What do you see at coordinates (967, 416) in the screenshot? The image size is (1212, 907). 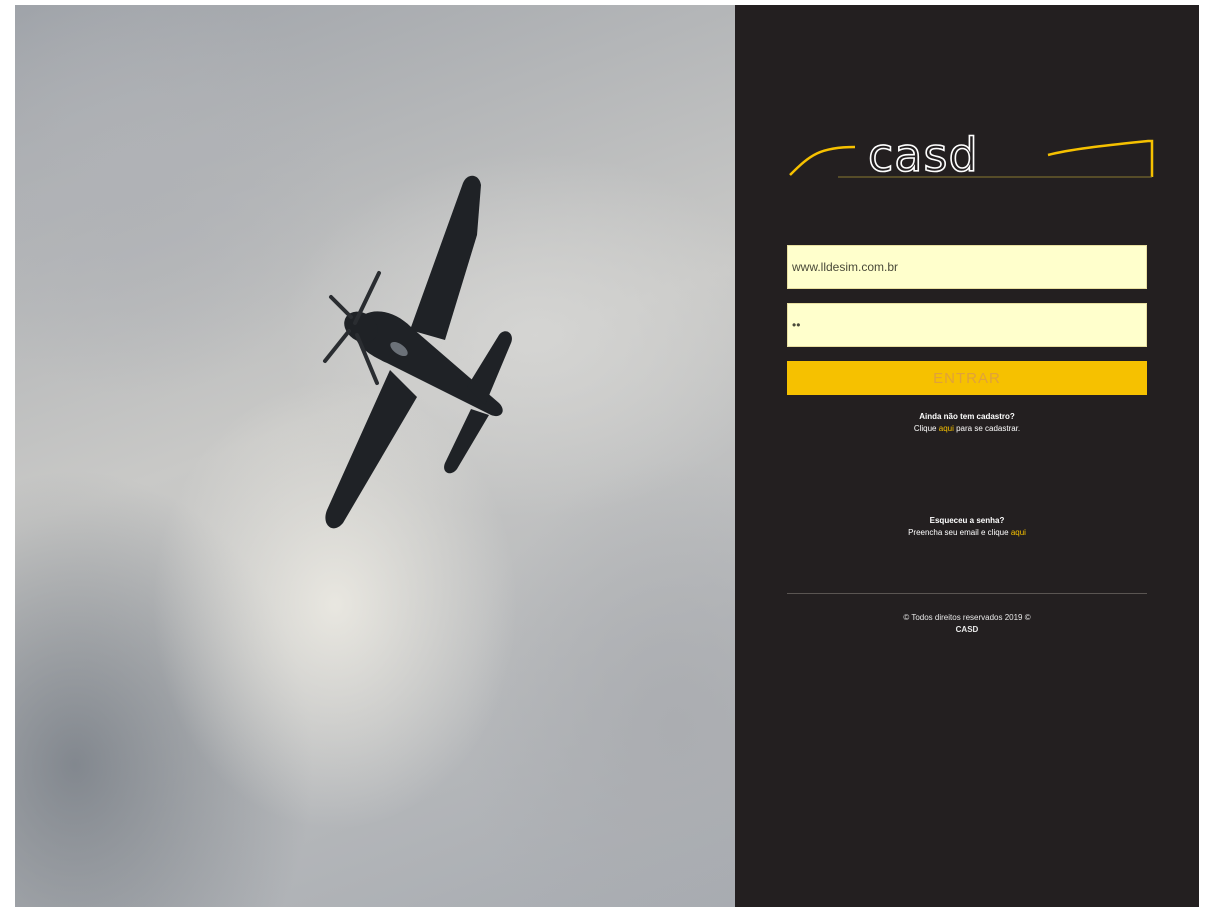 I see `signup-question: Ainda não tem cadastro?` at bounding box center [967, 416].